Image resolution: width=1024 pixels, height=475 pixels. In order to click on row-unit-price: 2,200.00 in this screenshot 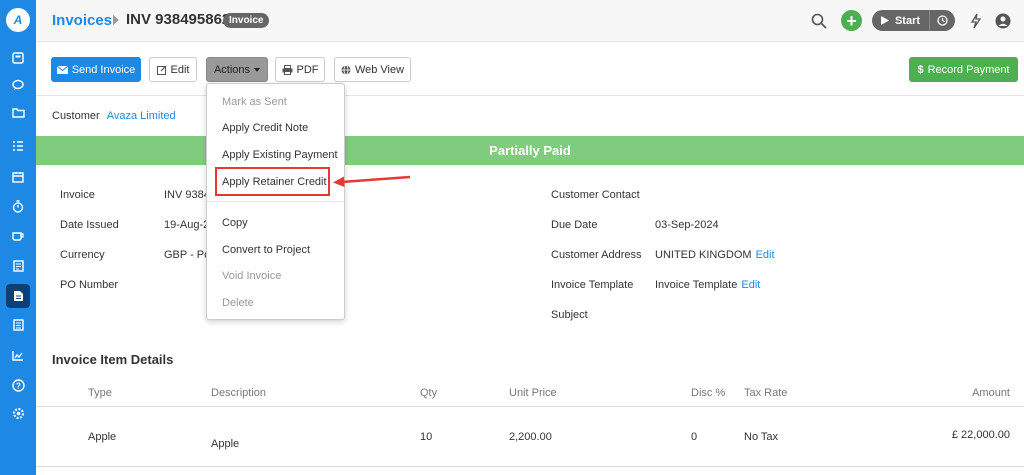, I will do `click(530, 437)`.